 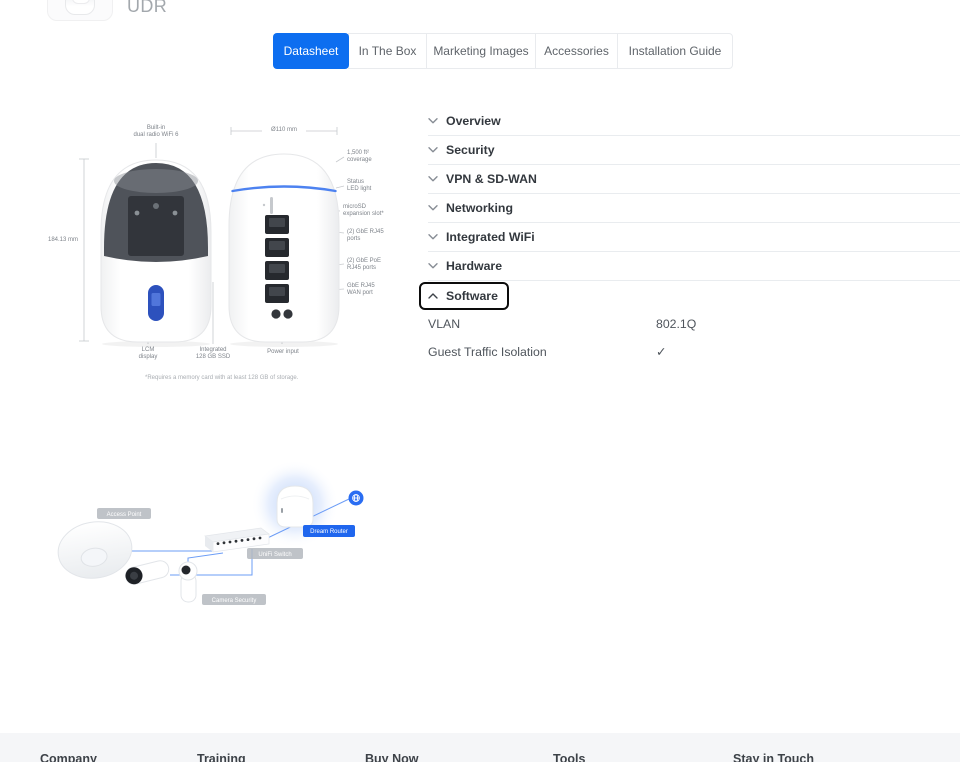 I want to click on router-rear-view, so click(x=284, y=248).